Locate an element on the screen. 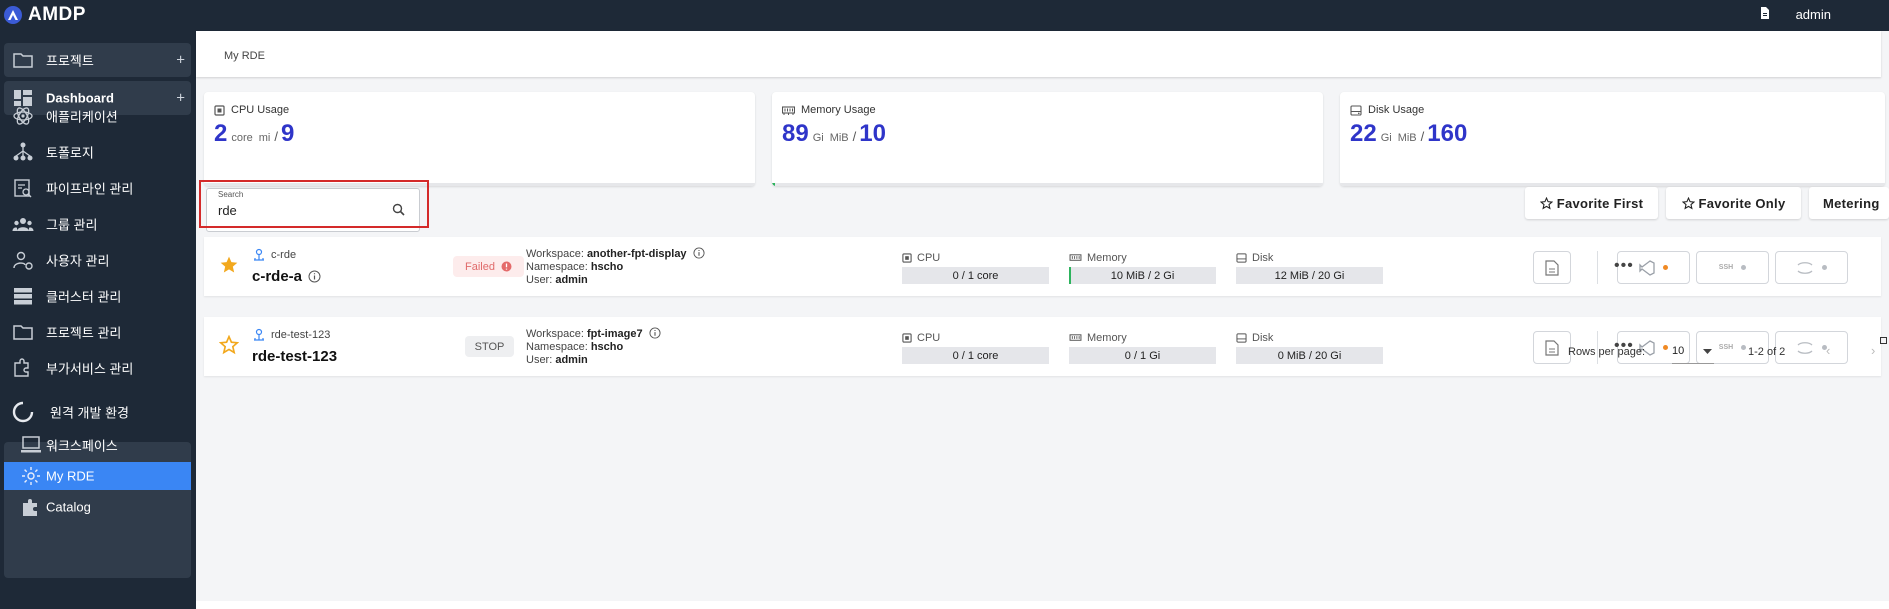 This screenshot has width=1889, height=609. status-badge: Failed is located at coordinates (488, 266).